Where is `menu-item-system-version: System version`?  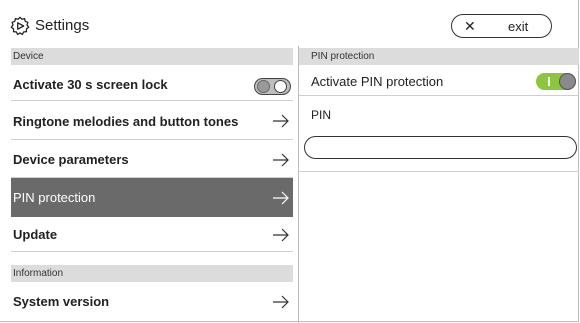
menu-item-system-version: System version is located at coordinates (152, 301).